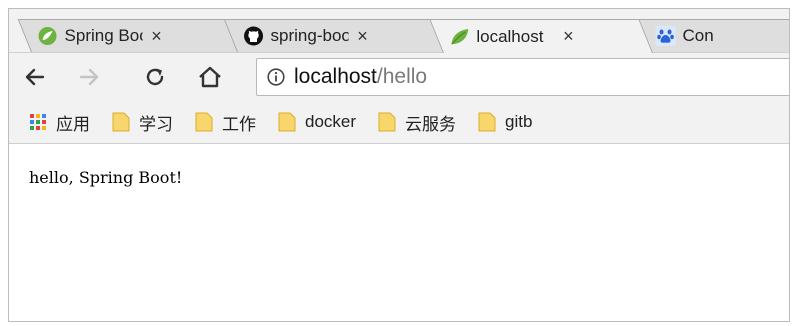 The width and height of the screenshot is (795, 326). Describe the element at coordinates (335, 76) in the screenshot. I see `url-host: localhost` at that location.